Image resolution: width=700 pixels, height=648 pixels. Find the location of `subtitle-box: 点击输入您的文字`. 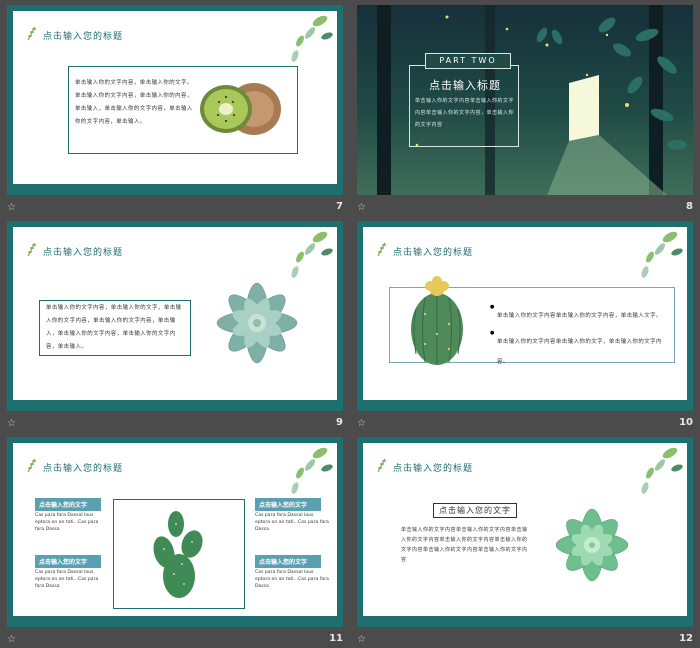

subtitle-box: 点击输入您的文字 is located at coordinates (475, 510).